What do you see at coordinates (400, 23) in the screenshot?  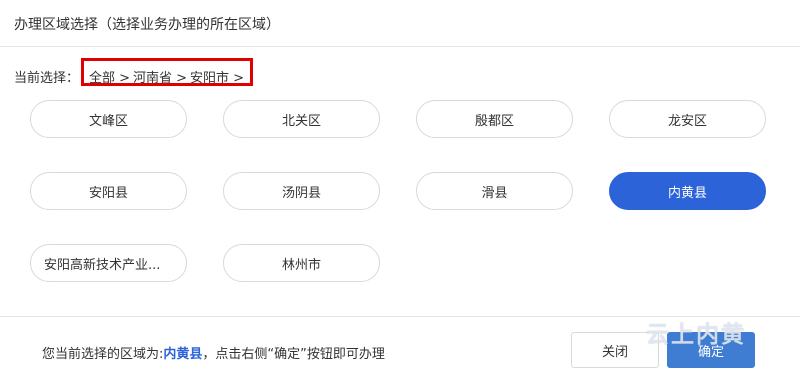 I see `dialog-header: 办理区域选择（选择业务办理的所在区域）` at bounding box center [400, 23].